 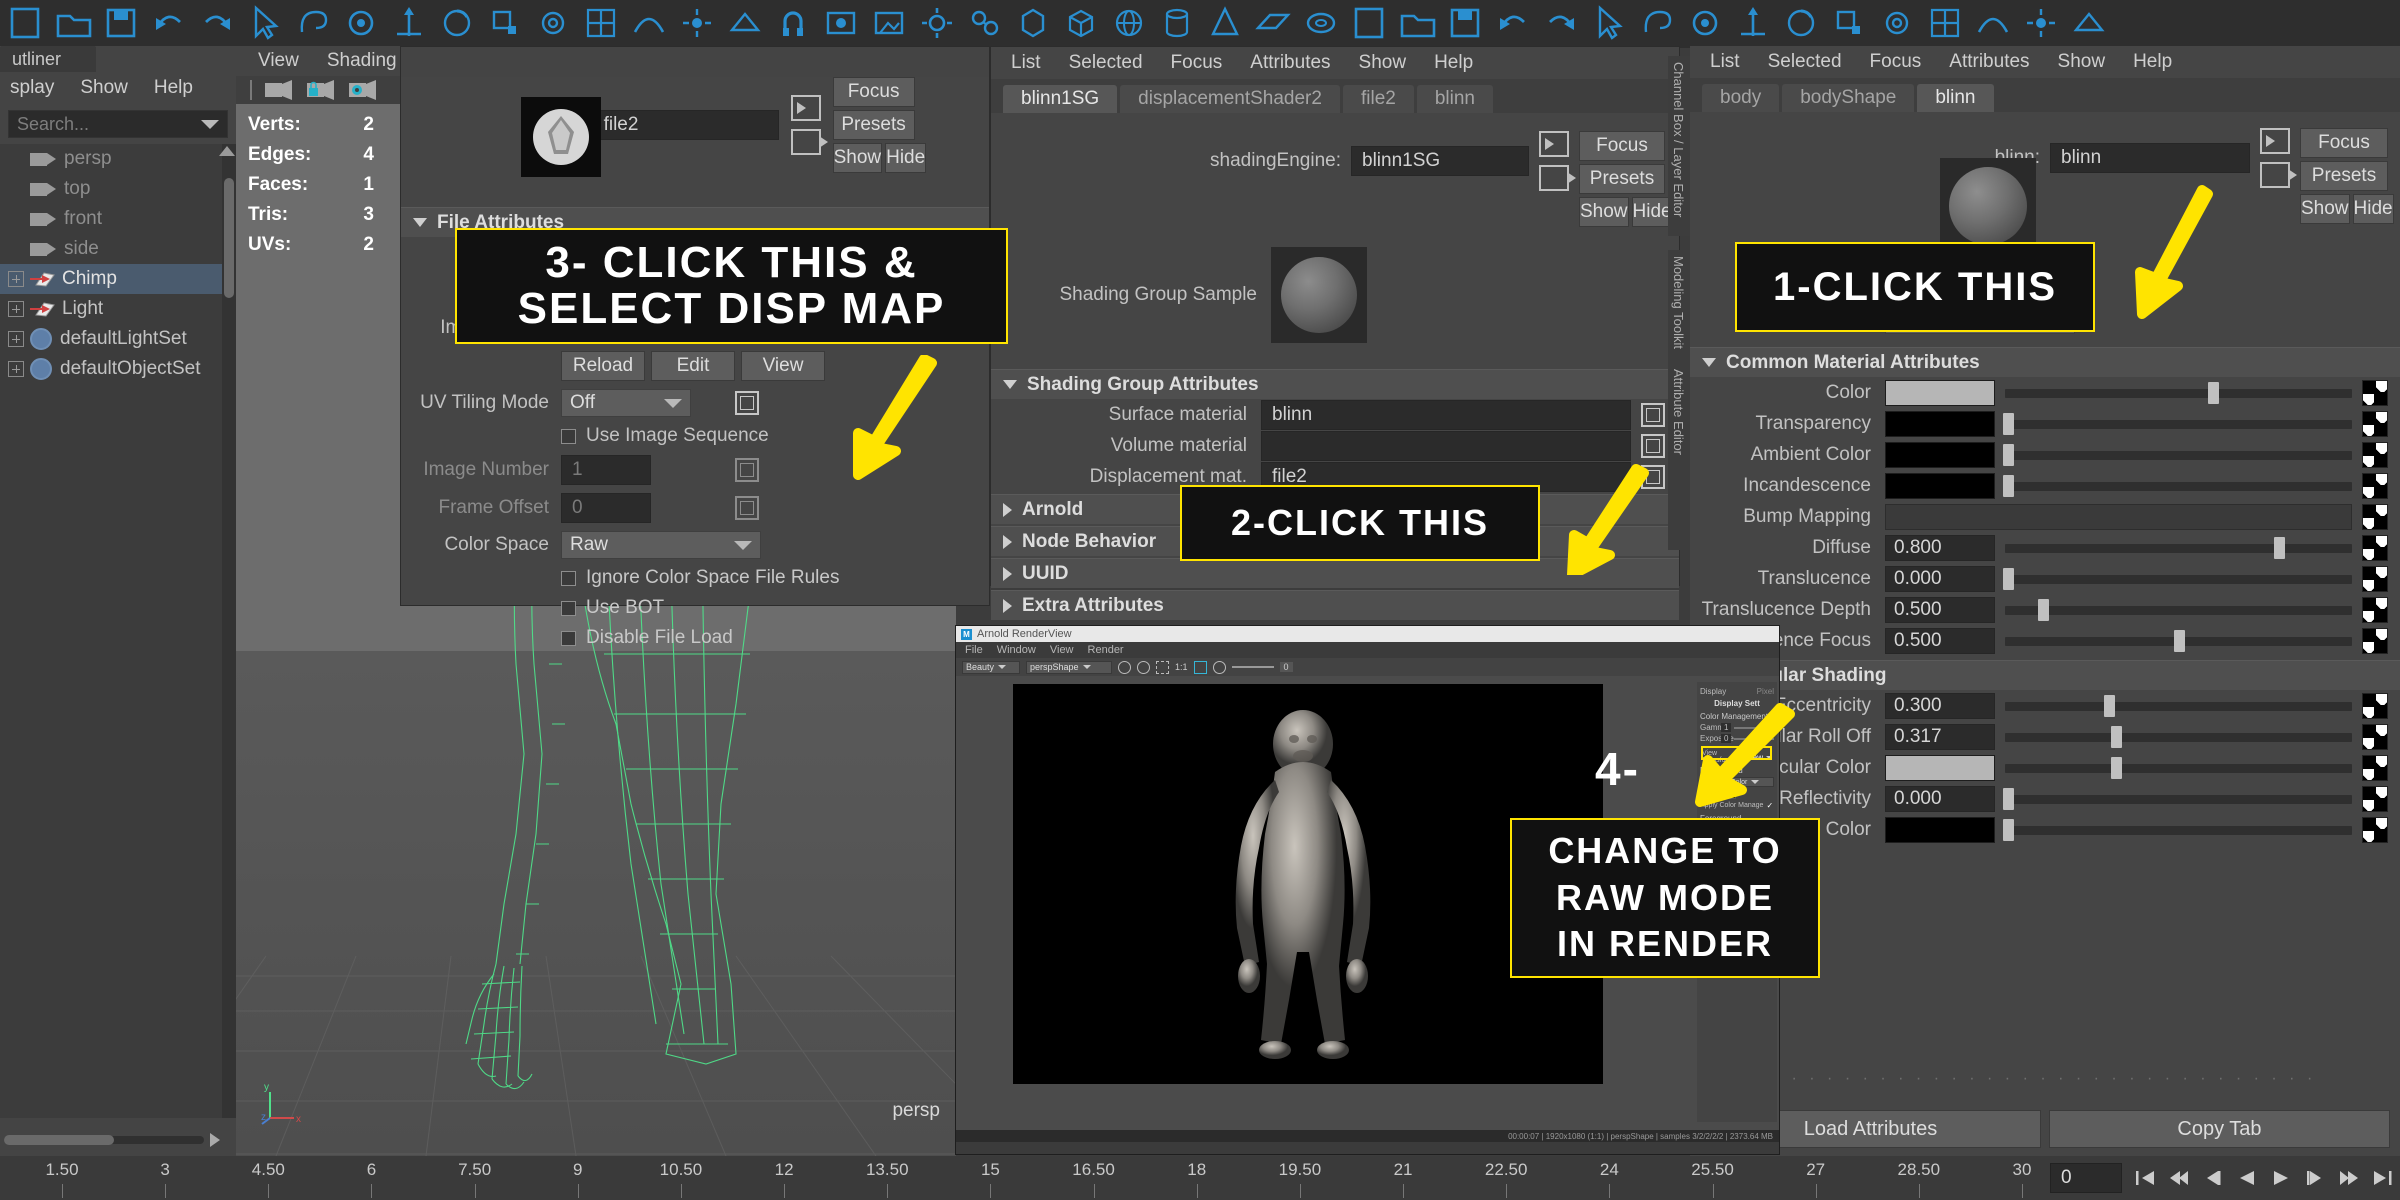 What do you see at coordinates (2383, 1178) in the screenshot?
I see `go-to-end-icon` at bounding box center [2383, 1178].